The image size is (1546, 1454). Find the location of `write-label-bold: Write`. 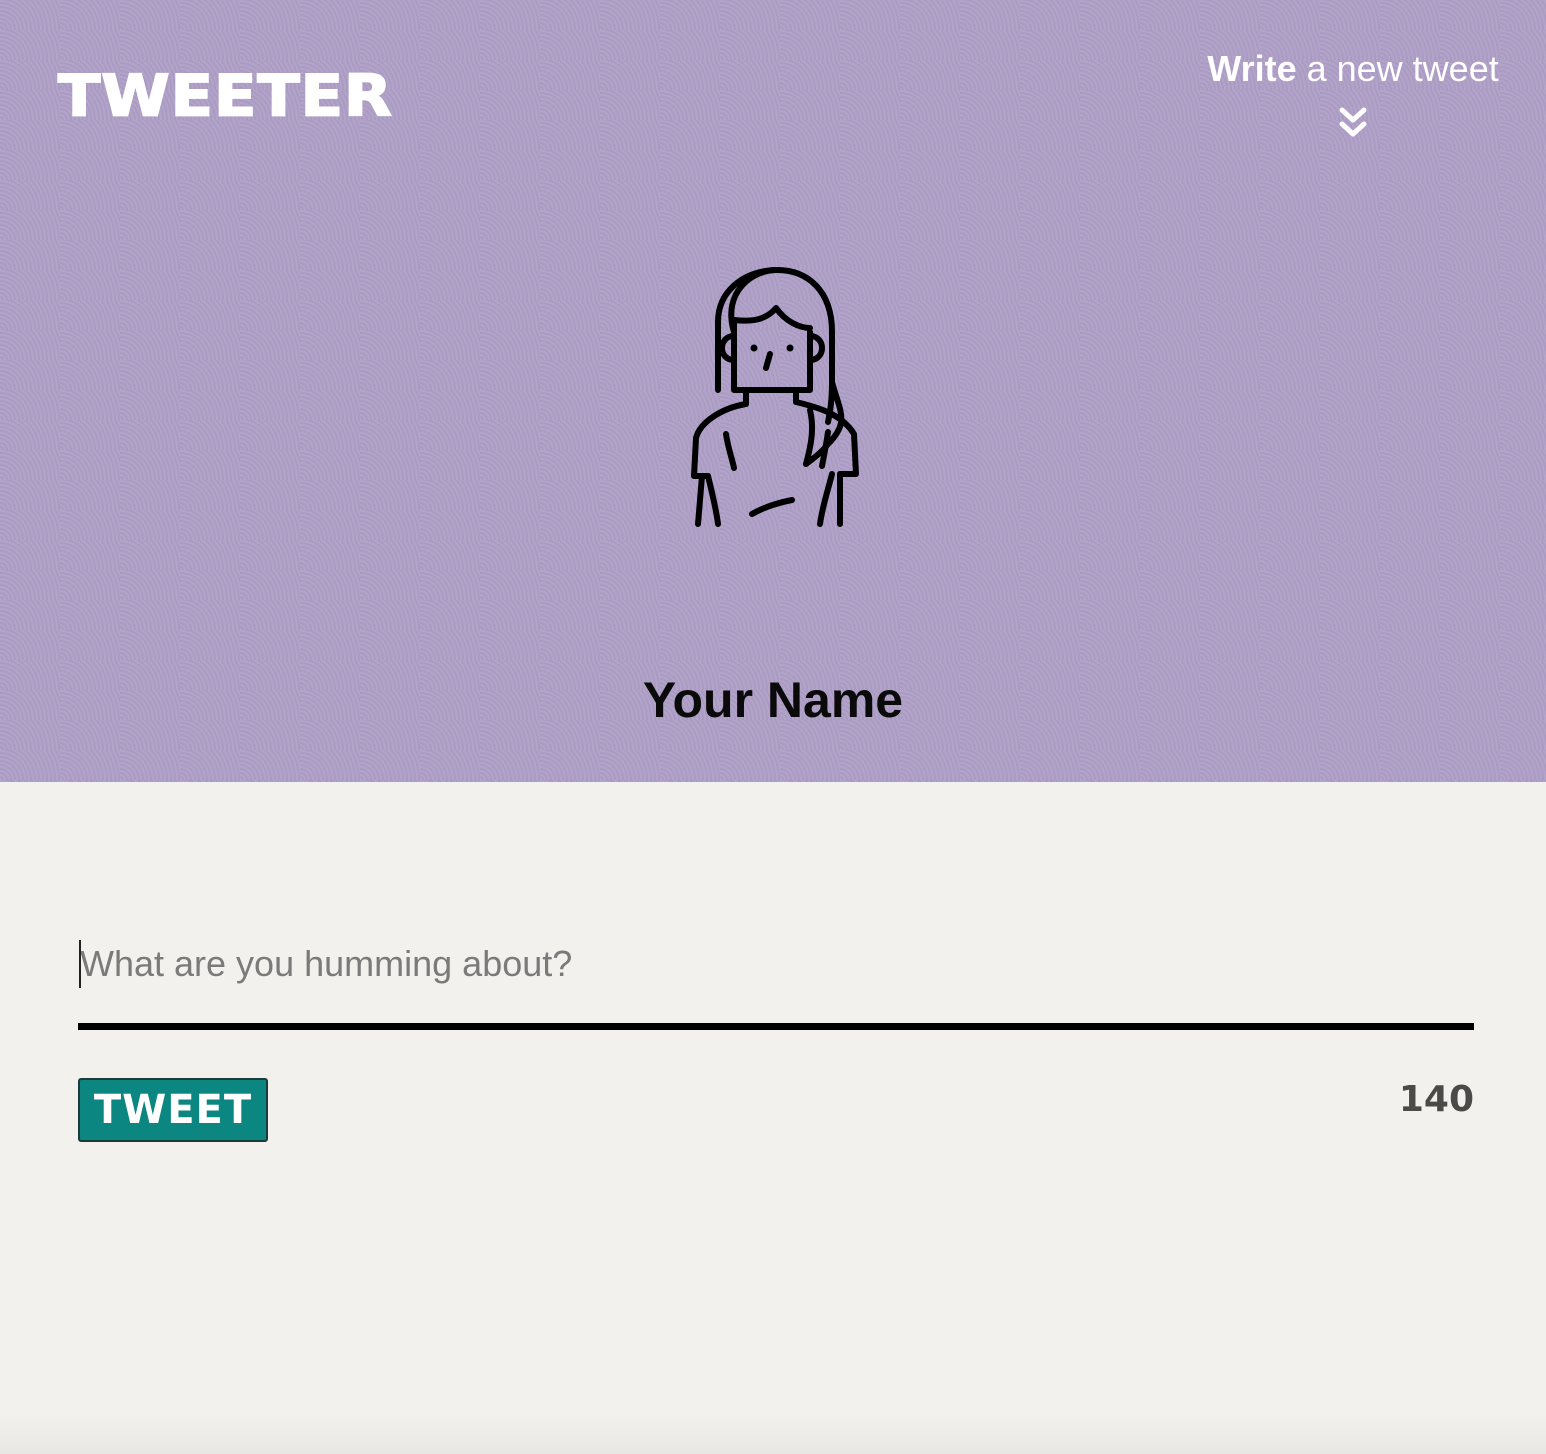

write-label-bold: Write is located at coordinates (1252, 68).